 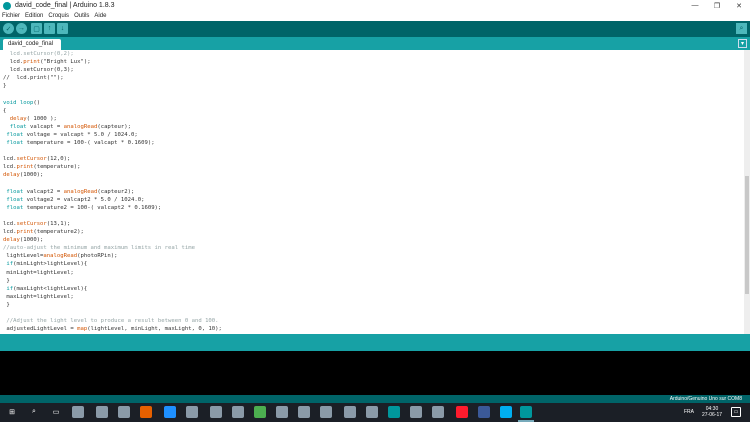 What do you see at coordinates (100, 16) in the screenshot?
I see `menu-help: Aide` at bounding box center [100, 16].